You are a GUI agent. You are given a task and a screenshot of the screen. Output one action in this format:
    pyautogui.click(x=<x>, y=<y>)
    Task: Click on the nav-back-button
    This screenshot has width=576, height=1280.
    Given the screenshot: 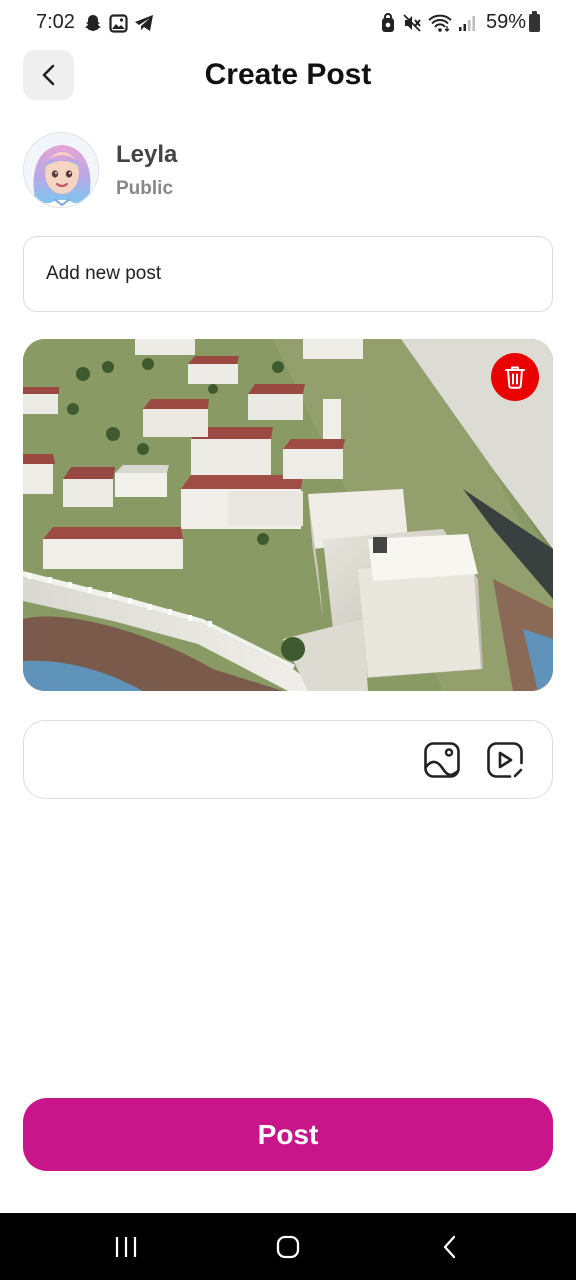 What is the action you would take?
    pyautogui.click(x=450, y=1247)
    